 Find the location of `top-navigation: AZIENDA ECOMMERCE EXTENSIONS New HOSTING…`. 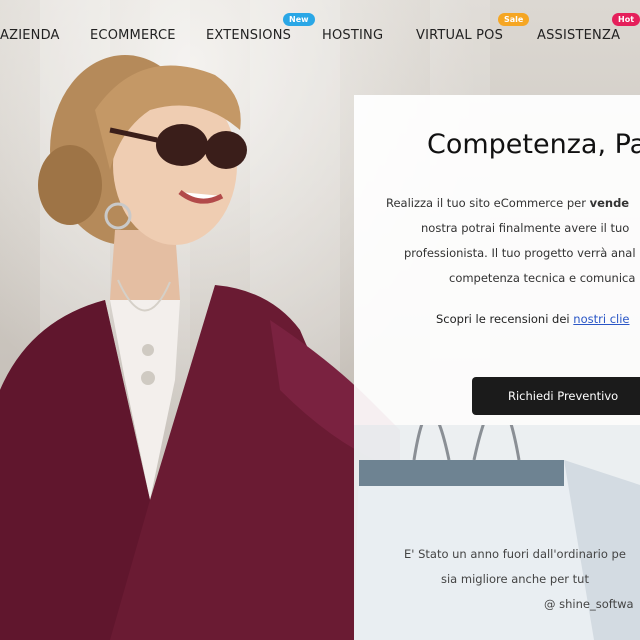

top-navigation: AZIENDA ECOMMERCE EXTENSIONS New HOSTING… is located at coordinates (320, 36).